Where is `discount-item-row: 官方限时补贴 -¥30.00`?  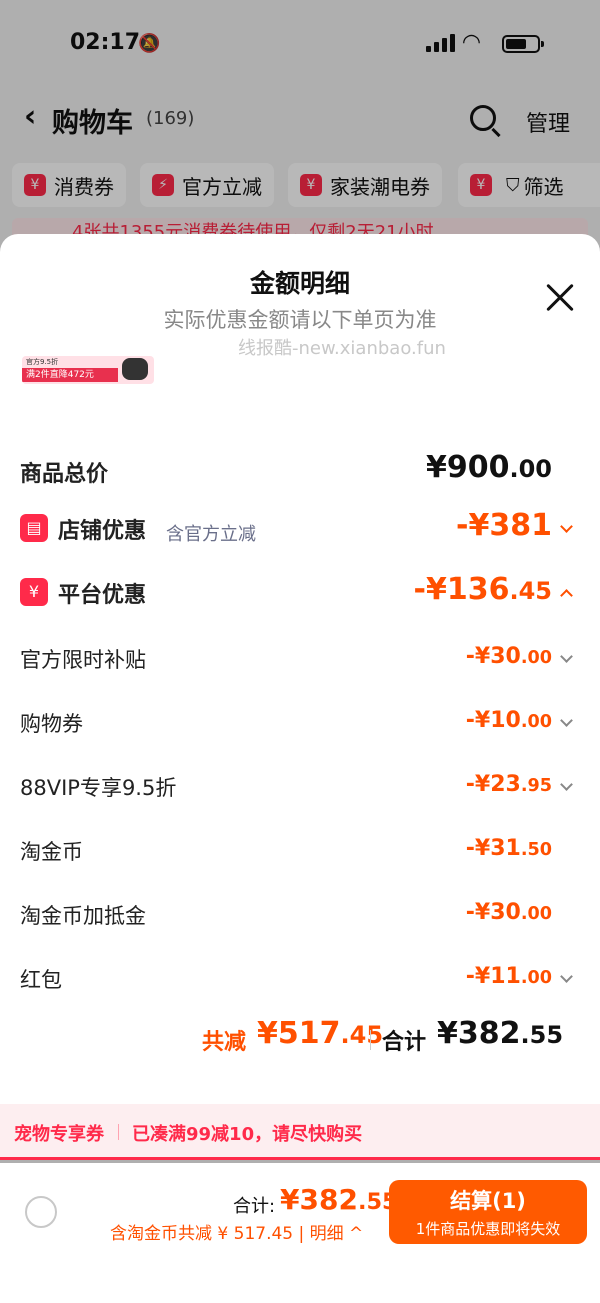
discount-item-row: 官方限时补贴 -¥30.00 is located at coordinates (300, 658).